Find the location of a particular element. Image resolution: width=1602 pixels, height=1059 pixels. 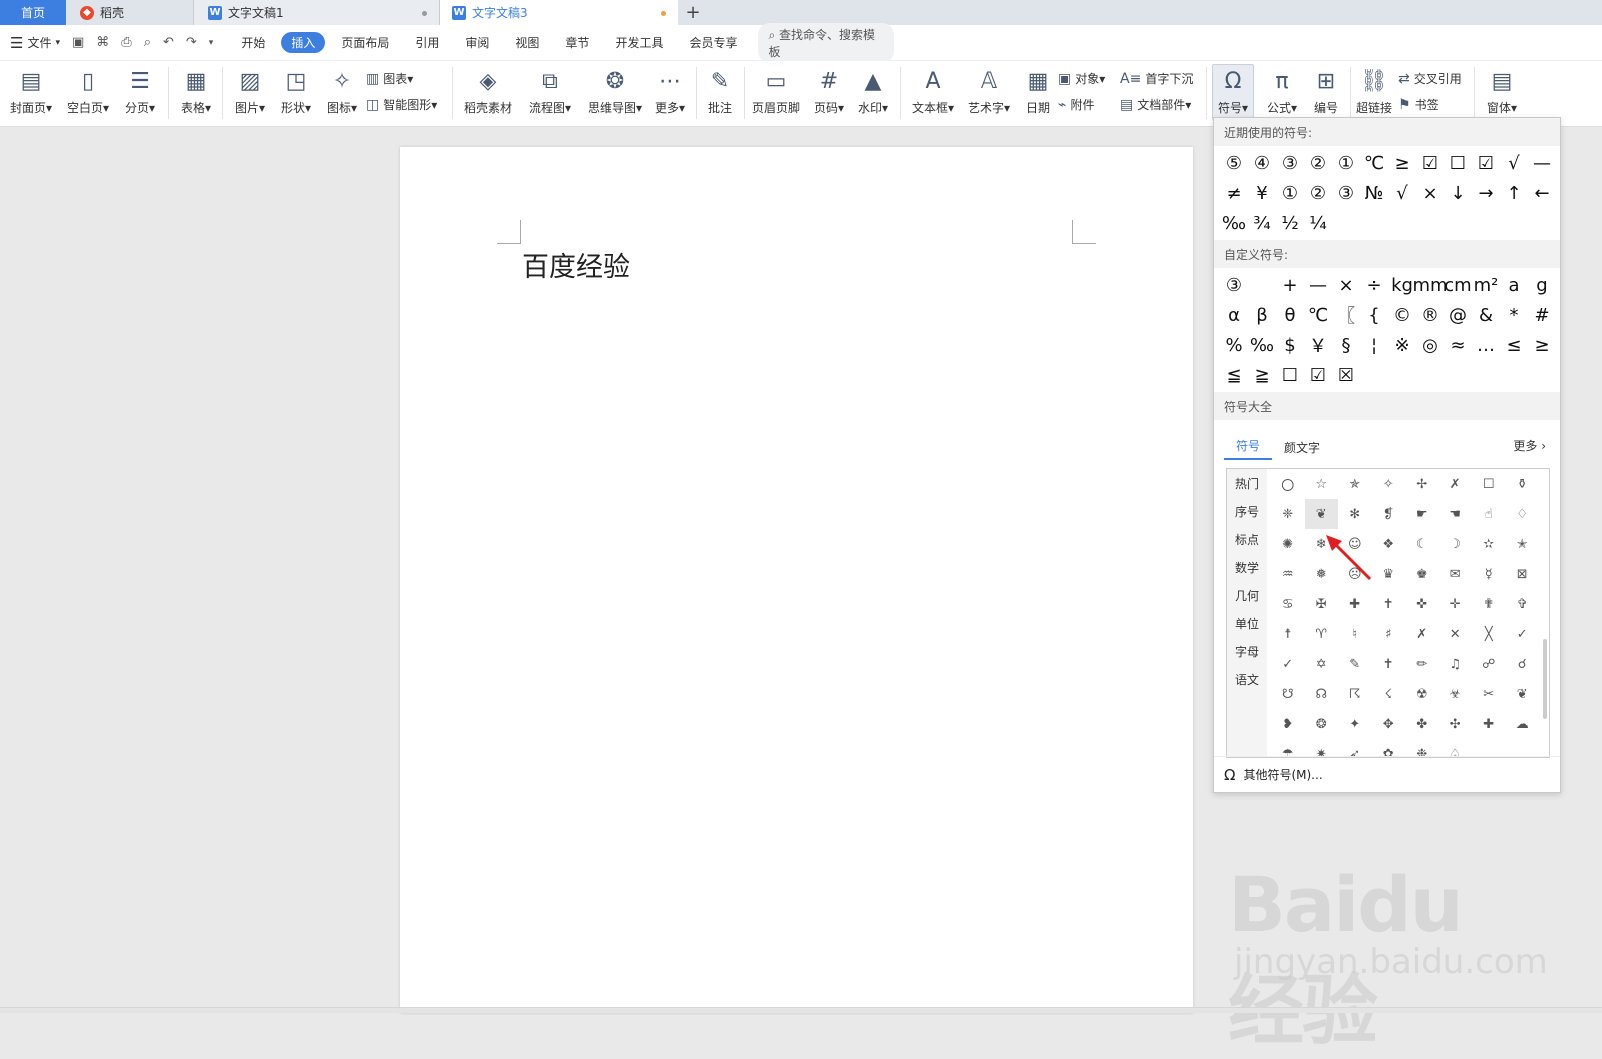

library-symbol-cell: ♚ is located at coordinates (1422, 574).